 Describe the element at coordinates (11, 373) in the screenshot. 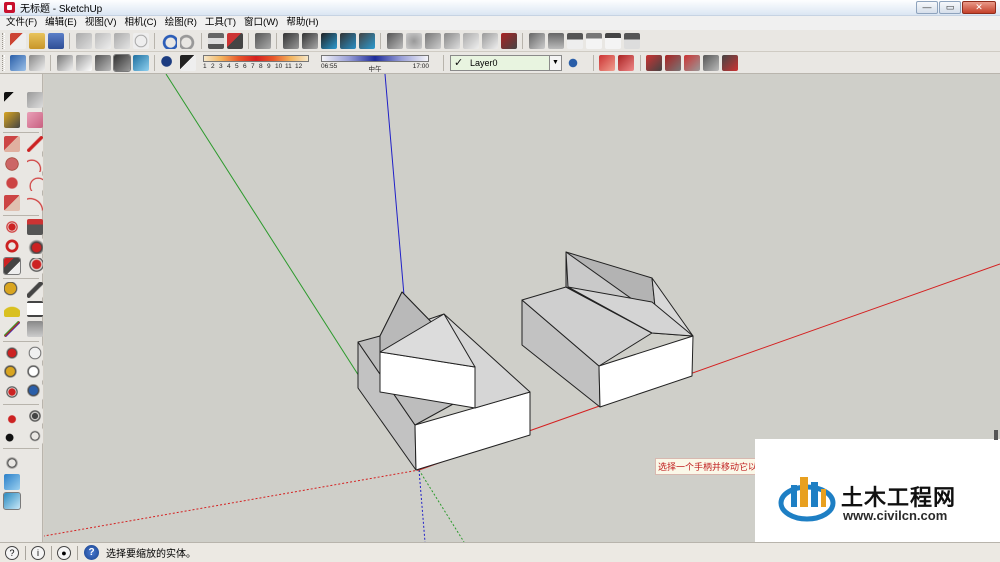

I see `zoom-icon` at that location.